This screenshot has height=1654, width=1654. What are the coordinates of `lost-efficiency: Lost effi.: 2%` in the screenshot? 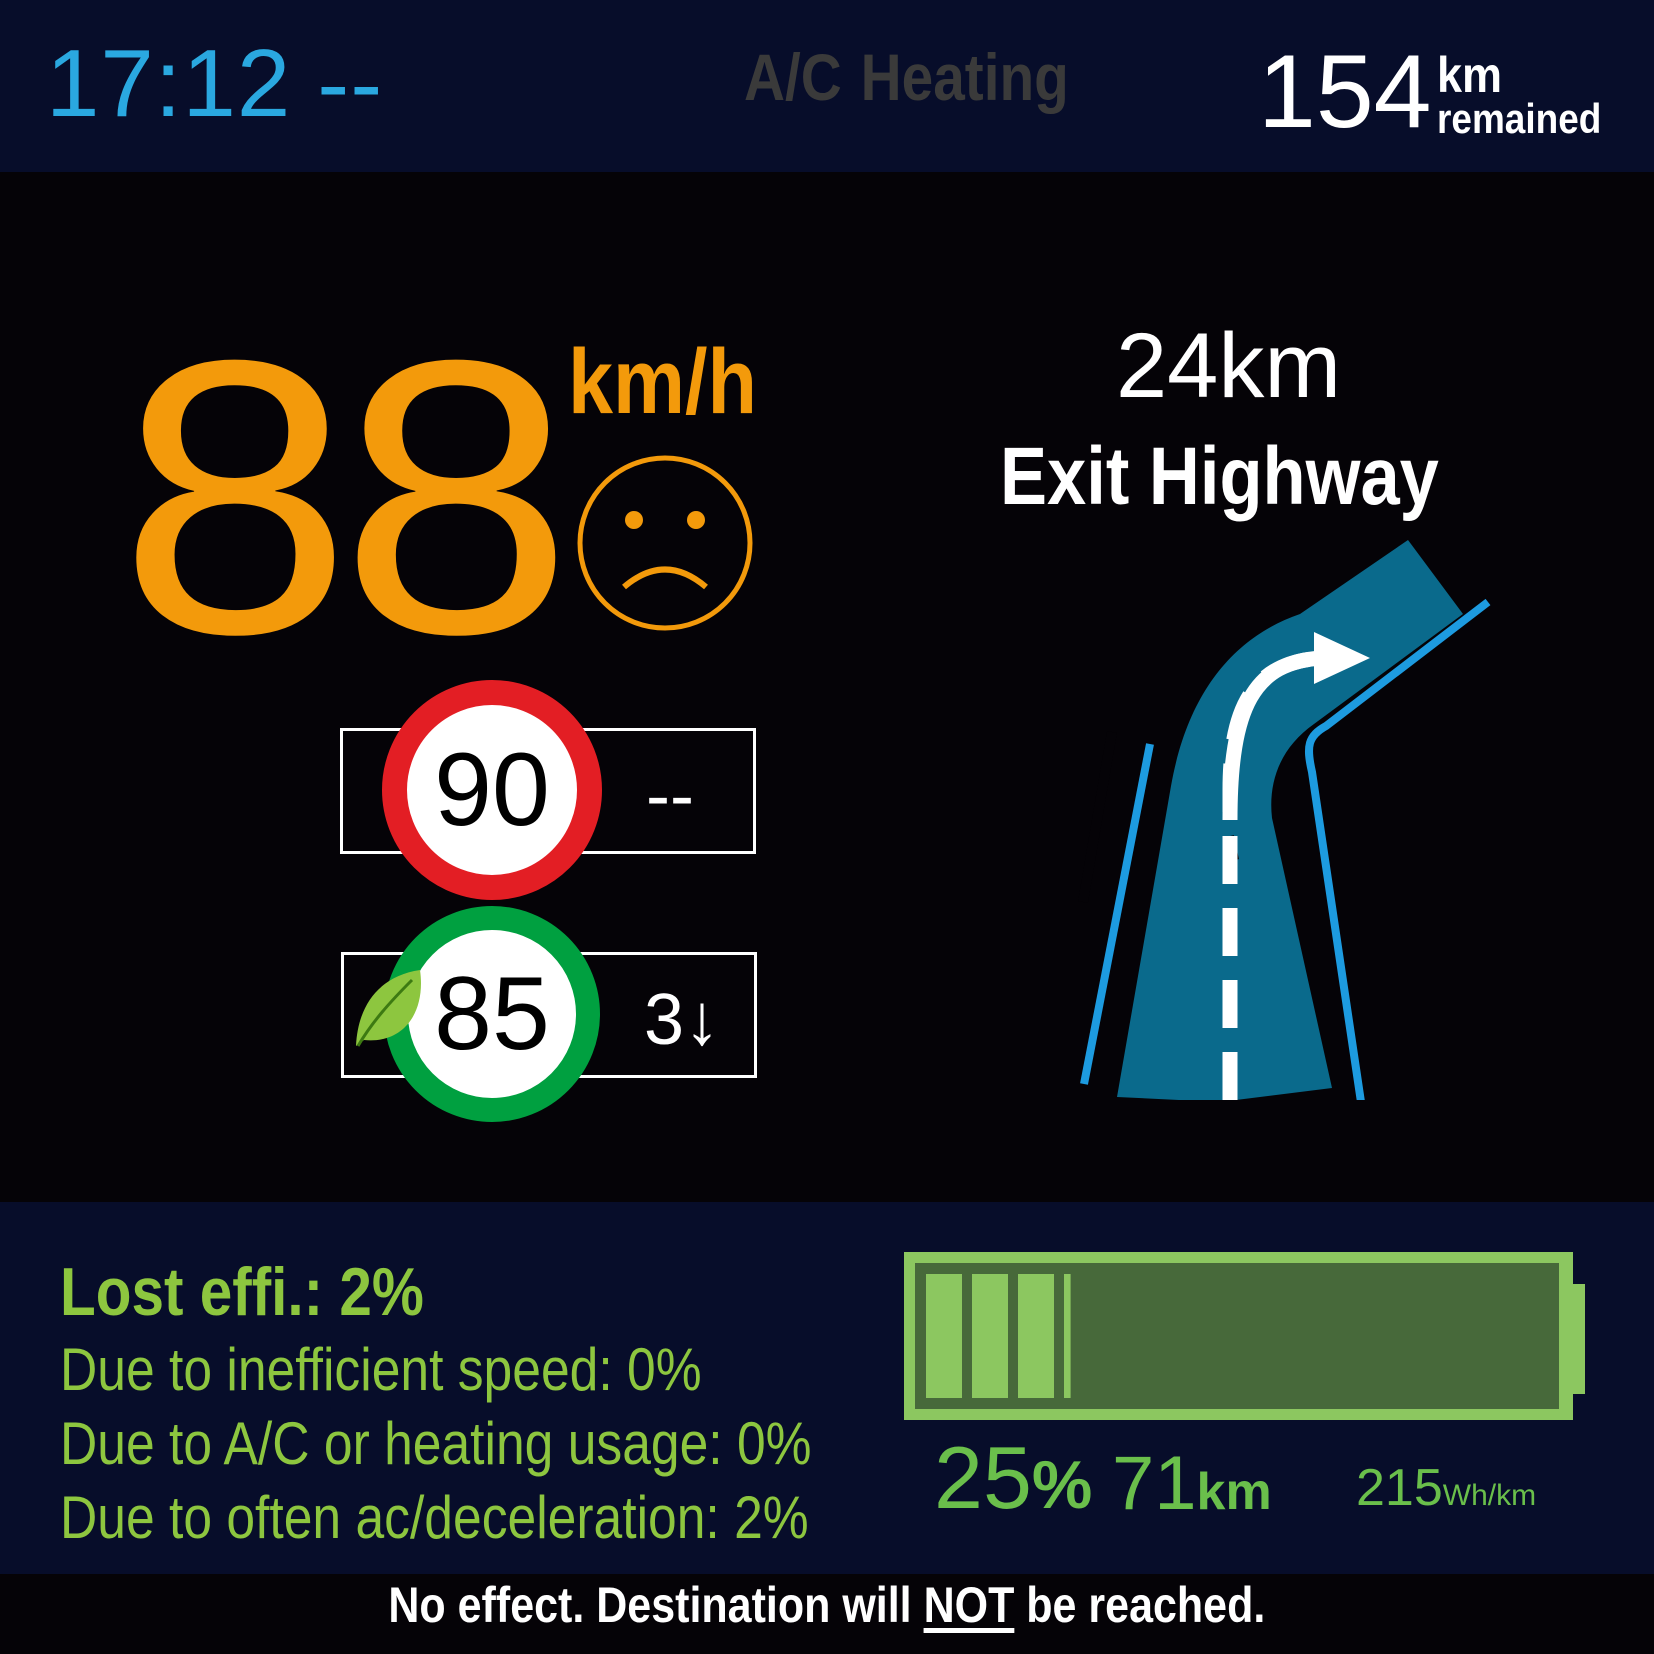 It's located at (242, 1292).